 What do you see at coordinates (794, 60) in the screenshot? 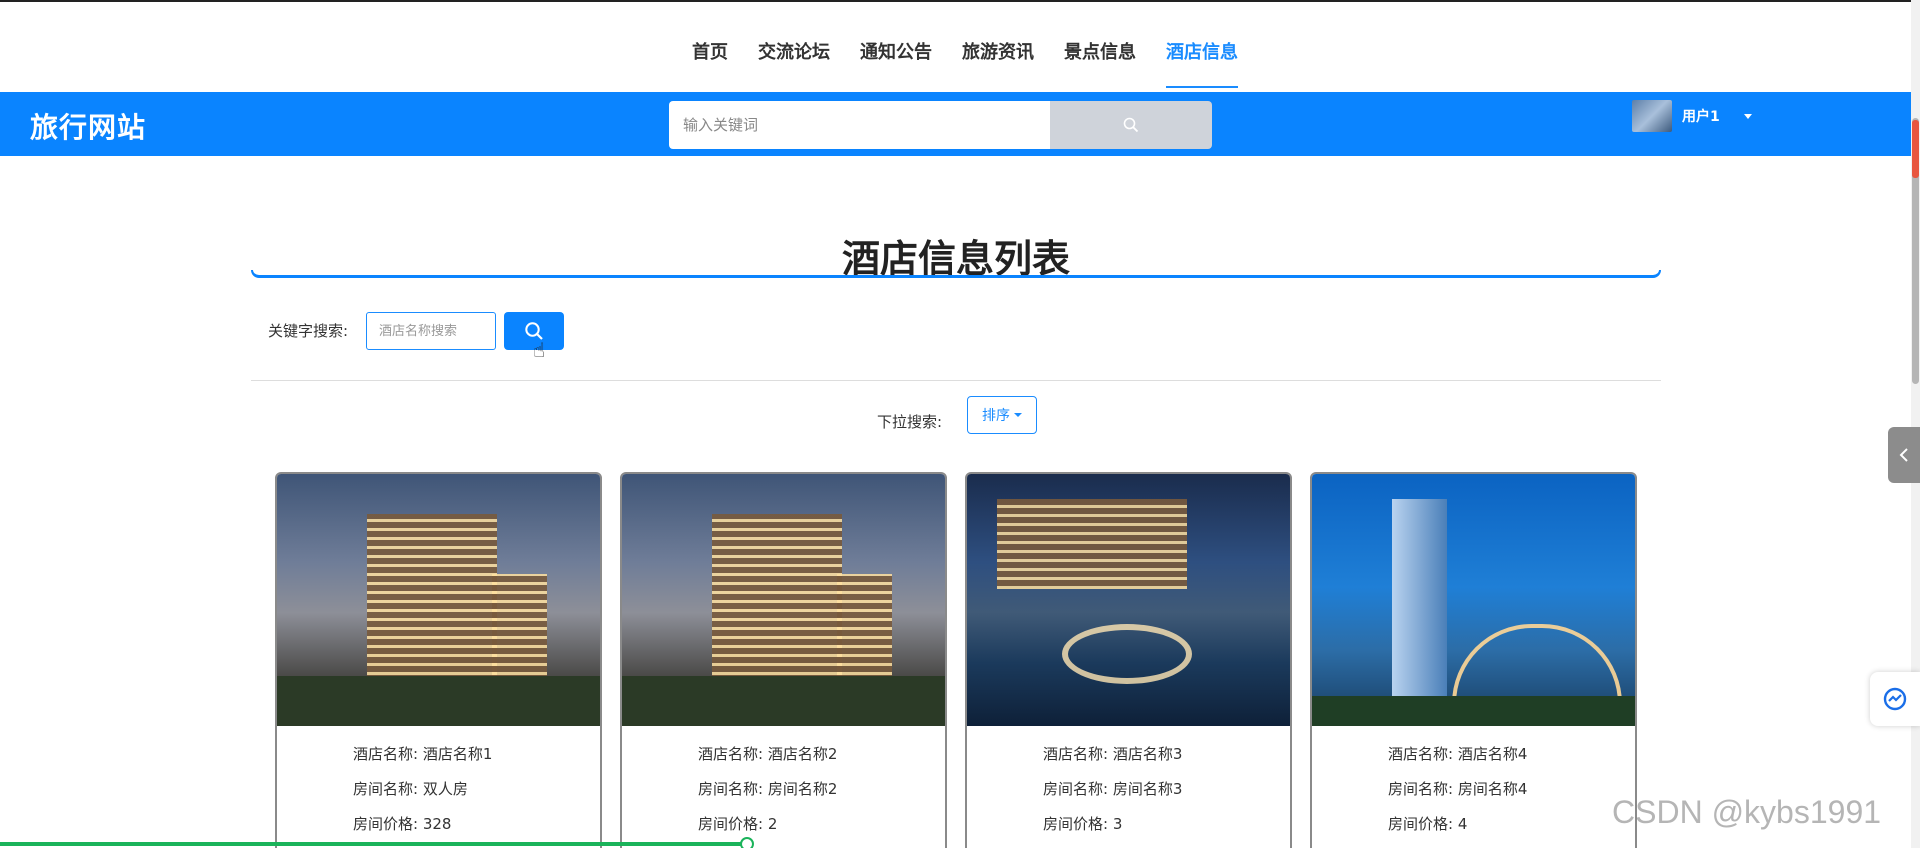
I see `nav-item-forum: 交流论坛` at bounding box center [794, 60].